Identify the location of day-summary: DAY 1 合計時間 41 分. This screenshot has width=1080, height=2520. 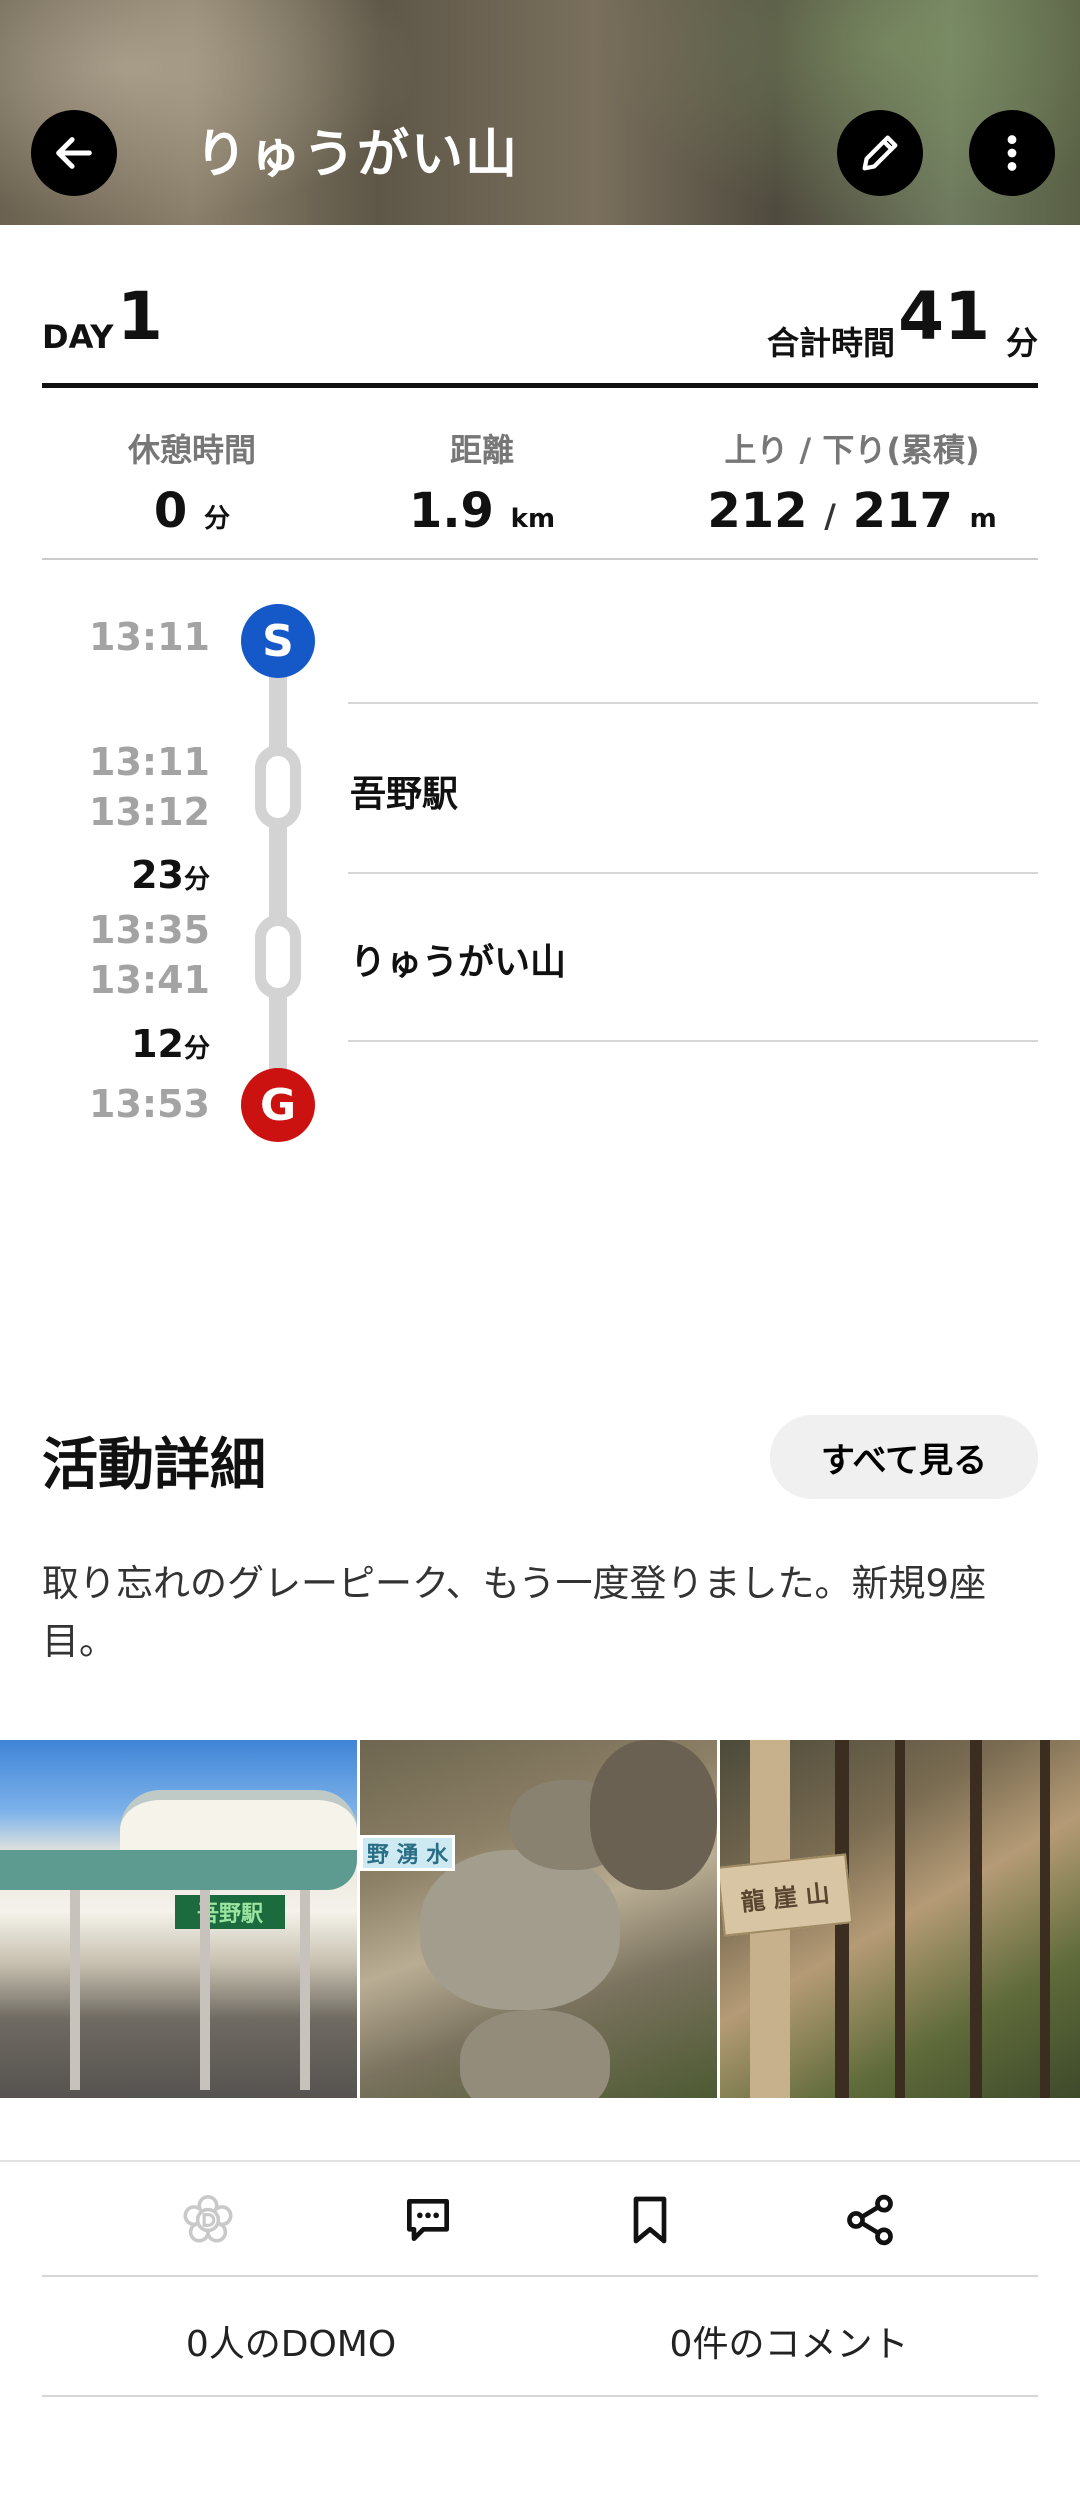
(540, 333).